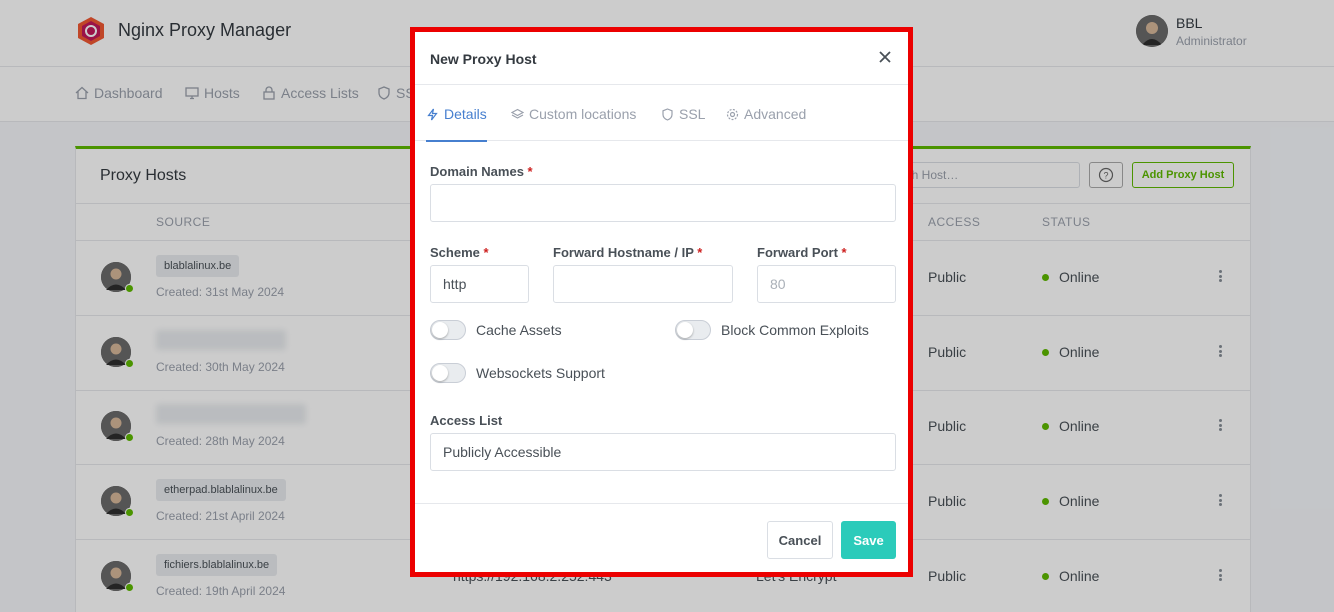 This screenshot has width=1334, height=612. I want to click on tab-label: Advanced, so click(775, 114).